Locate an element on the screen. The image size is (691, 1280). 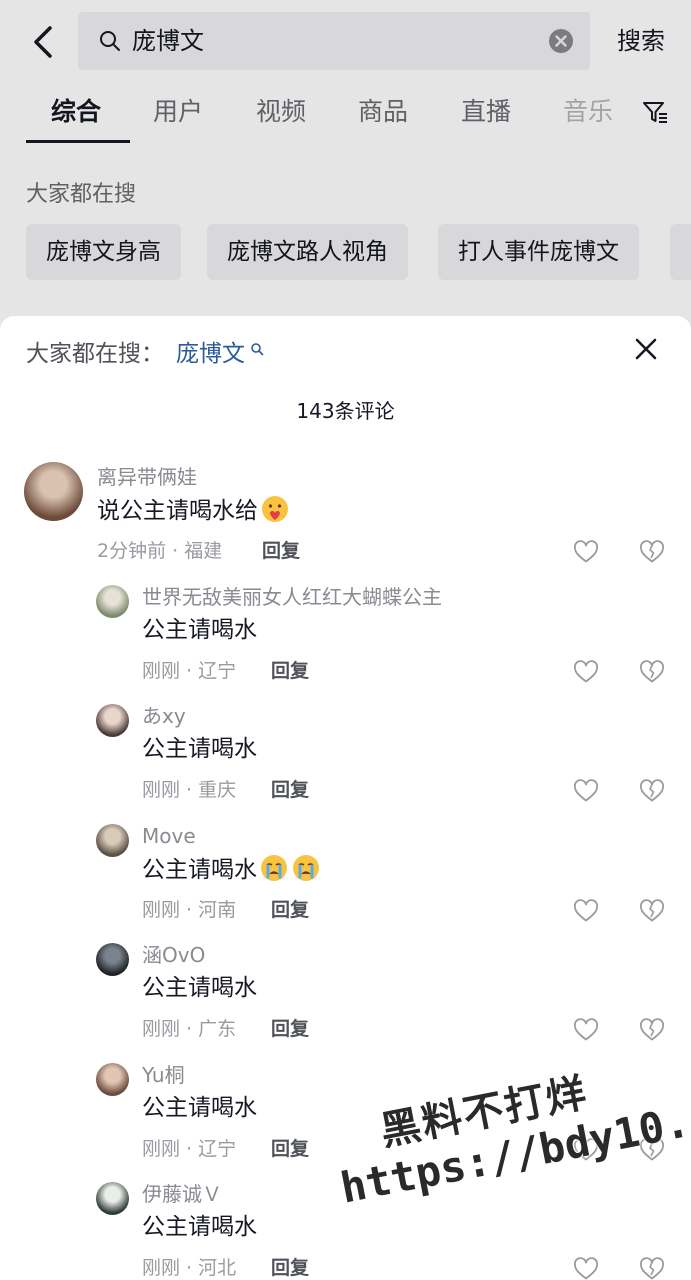
comment-author: 世界无敌美丽女人红红大蝴蝶公主 is located at coordinates (292, 597).